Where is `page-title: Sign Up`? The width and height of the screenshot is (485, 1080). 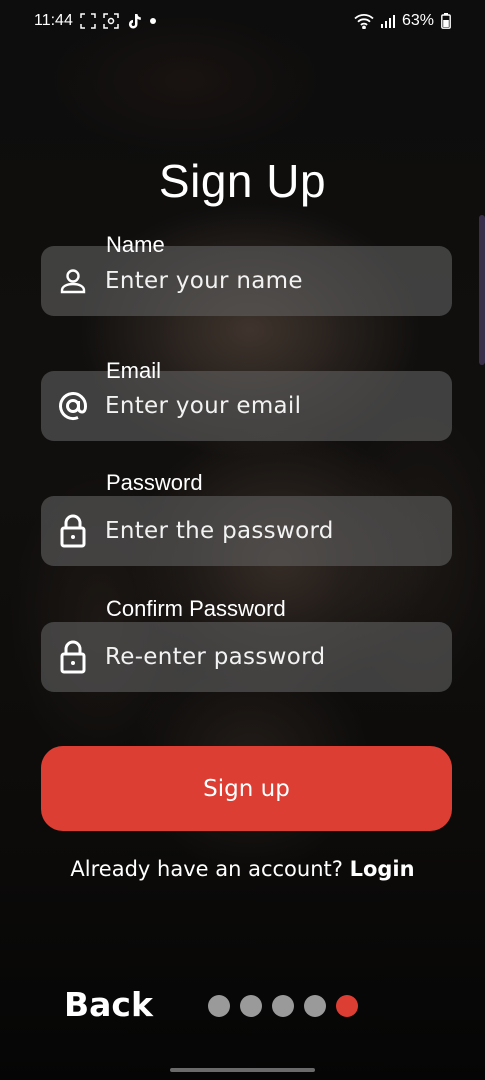
page-title: Sign Up is located at coordinates (242, 181).